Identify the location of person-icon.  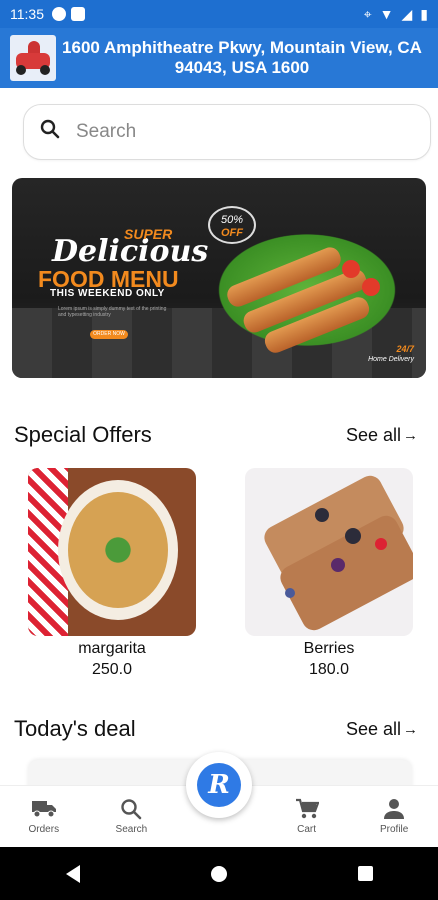
(394, 810).